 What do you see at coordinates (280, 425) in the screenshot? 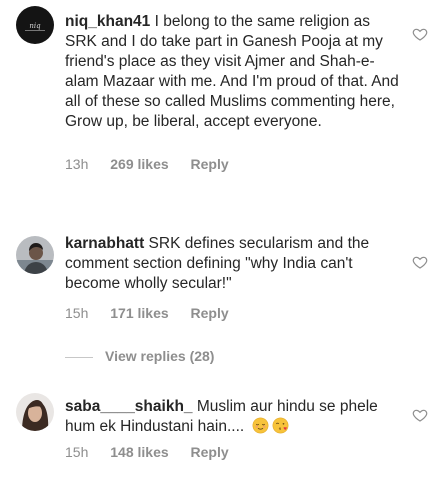
I see `face-blowing-kiss-emoji` at bounding box center [280, 425].